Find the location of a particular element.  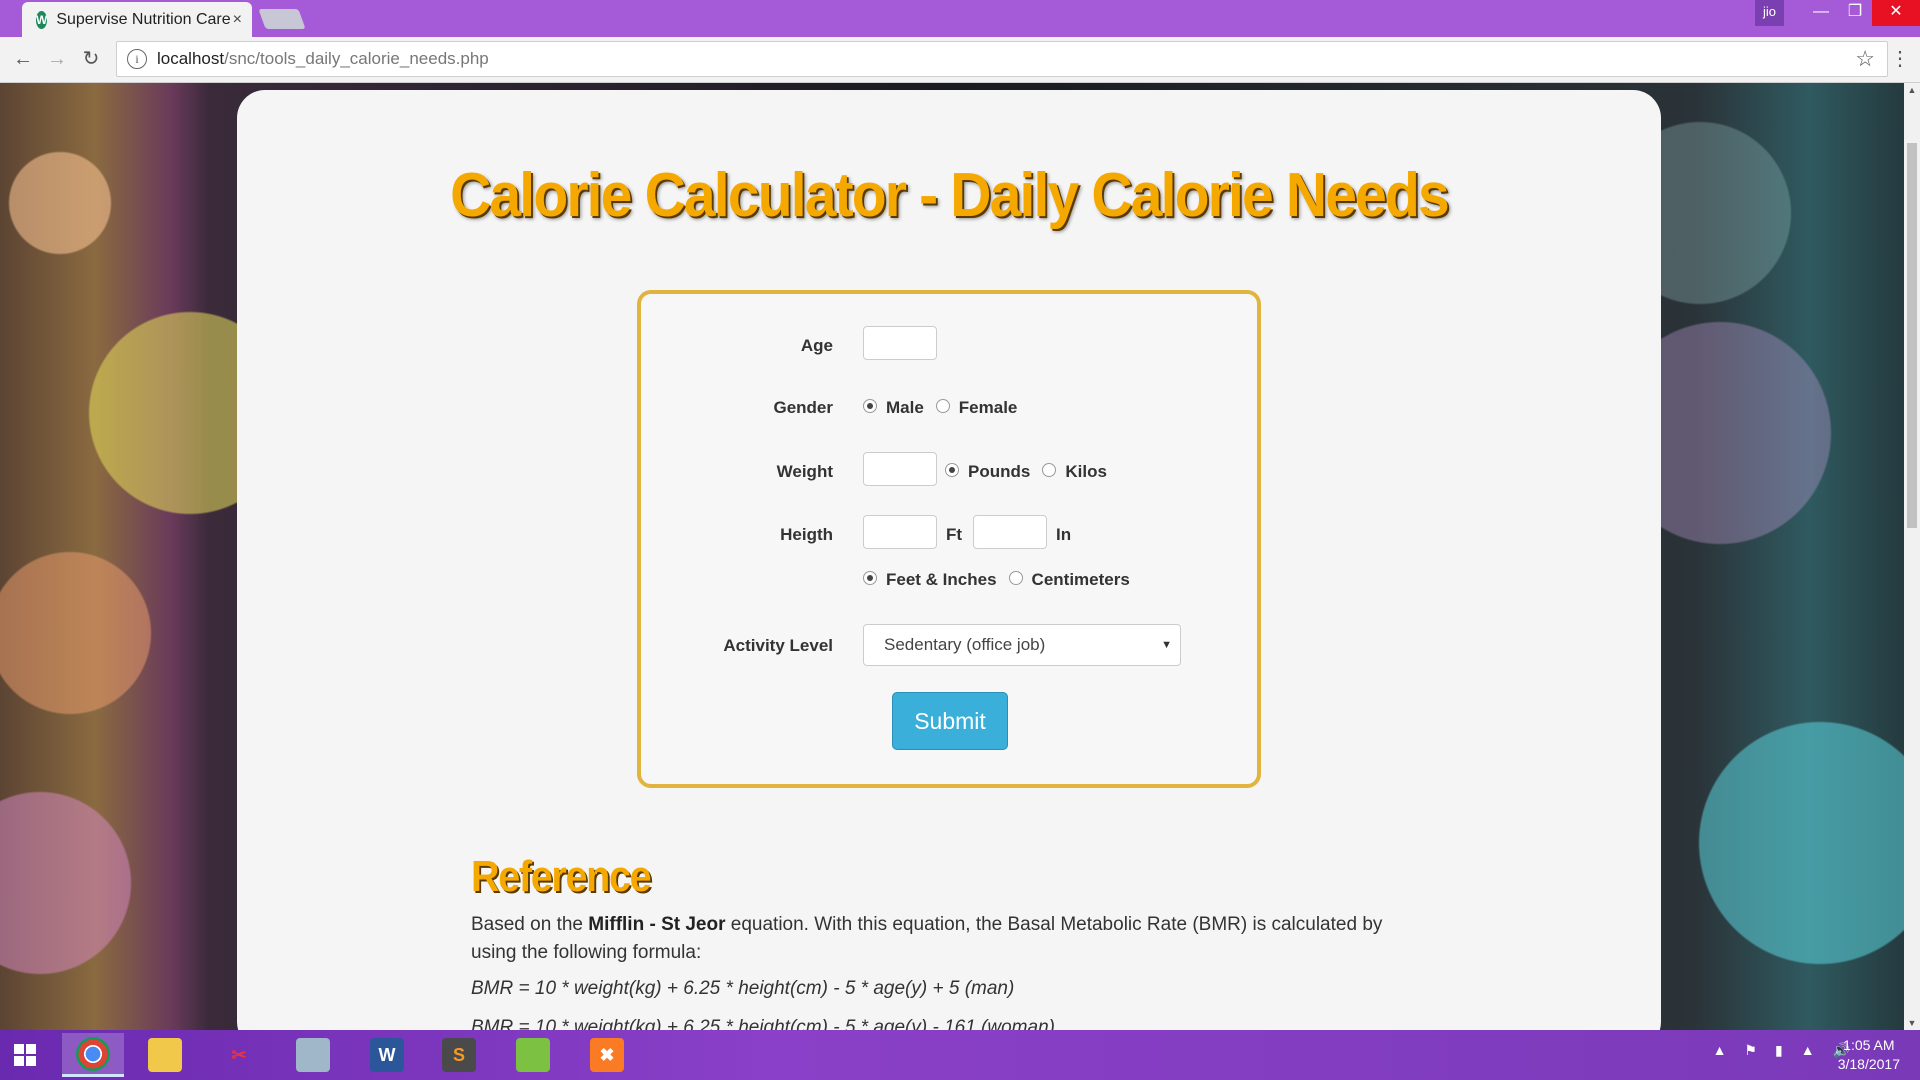

site-favicon-icon: W is located at coordinates (42, 19).